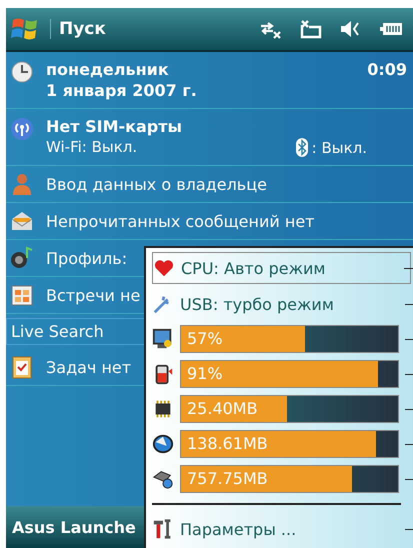  What do you see at coordinates (180, 221) in the screenshot?
I see `messages-text: Непрочитанных сообщений нет` at bounding box center [180, 221].